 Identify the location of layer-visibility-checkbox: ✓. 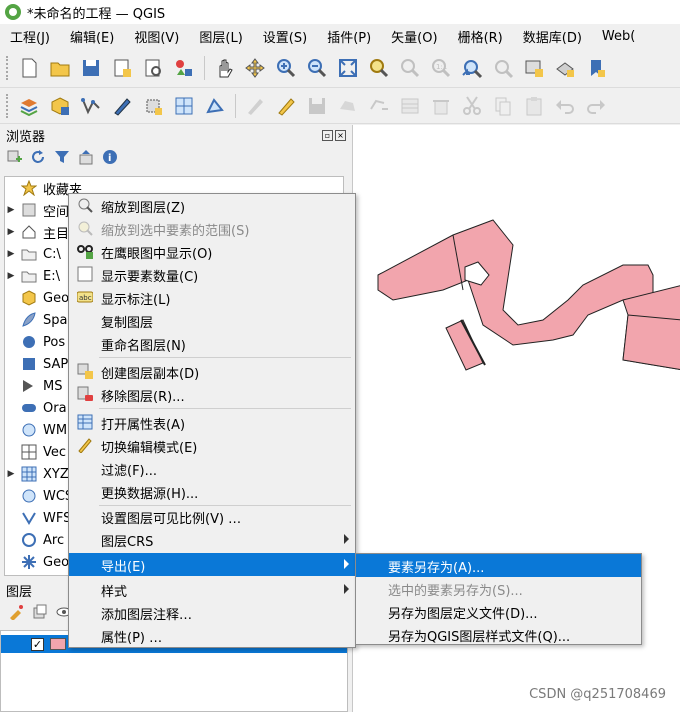
(37, 644).